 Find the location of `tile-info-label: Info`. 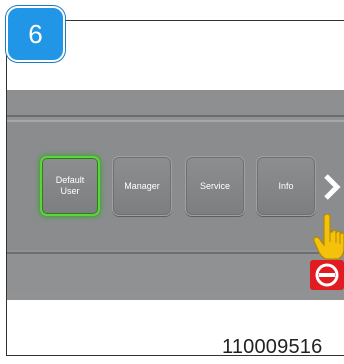

tile-info-label: Info is located at coordinates (286, 185).